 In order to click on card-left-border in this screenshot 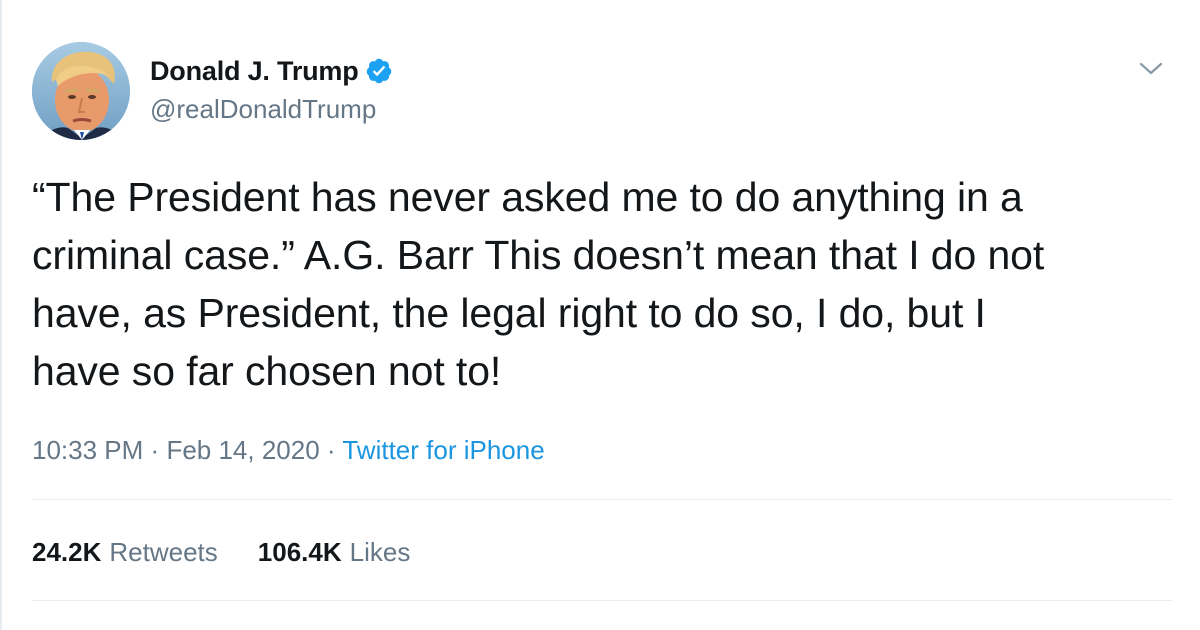, I will do `click(1, 315)`.